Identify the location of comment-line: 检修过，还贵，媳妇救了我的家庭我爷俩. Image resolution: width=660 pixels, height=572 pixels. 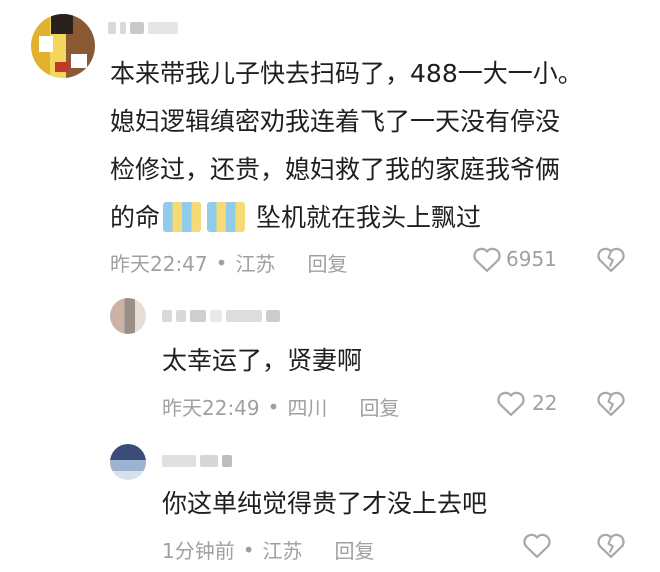
(335, 169).